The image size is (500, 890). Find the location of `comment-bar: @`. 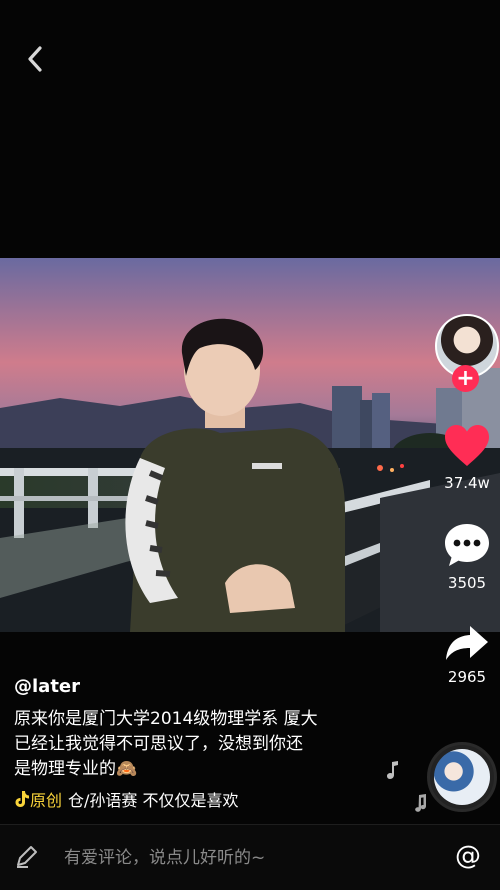

comment-bar: @ is located at coordinates (250, 857).